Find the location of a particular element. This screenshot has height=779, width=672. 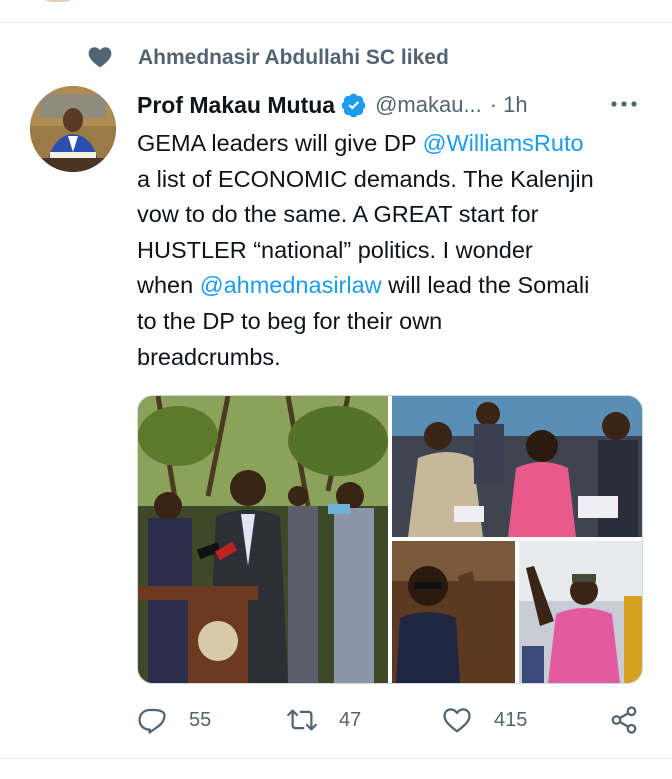

heart-outline-icon is located at coordinates (457, 720).